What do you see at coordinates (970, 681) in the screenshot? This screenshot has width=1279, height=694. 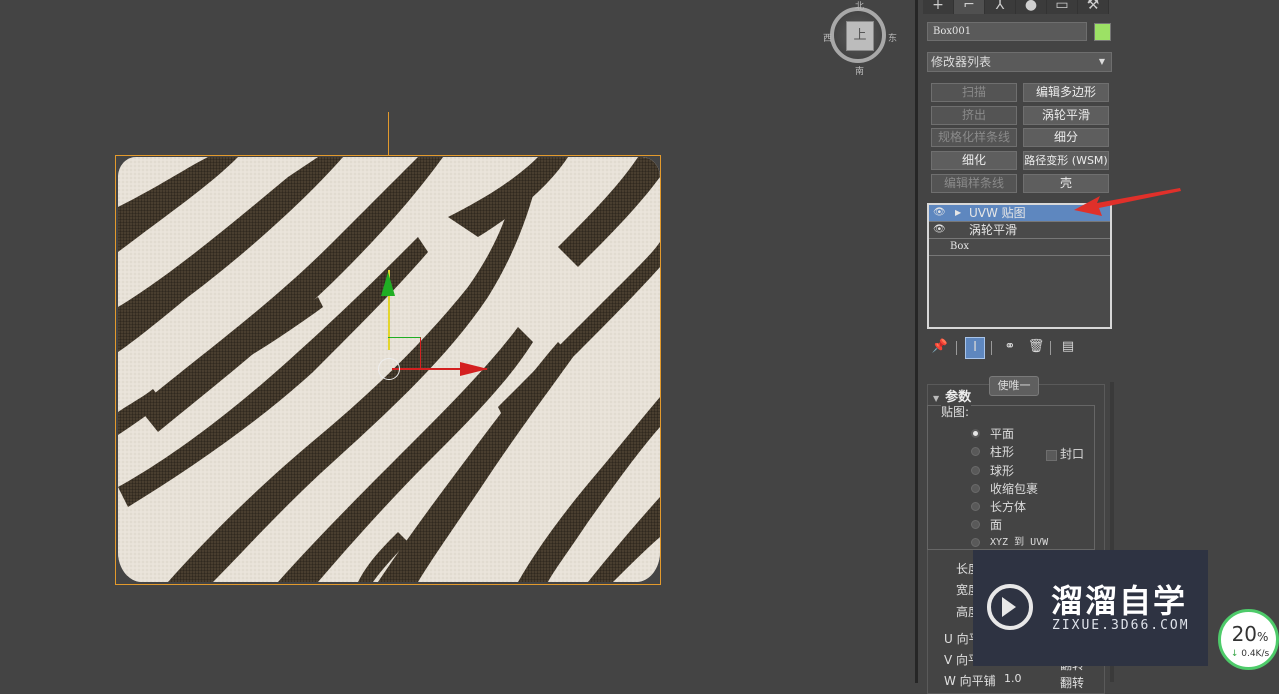 I see `w-tile-label: W 向平铺` at bounding box center [970, 681].